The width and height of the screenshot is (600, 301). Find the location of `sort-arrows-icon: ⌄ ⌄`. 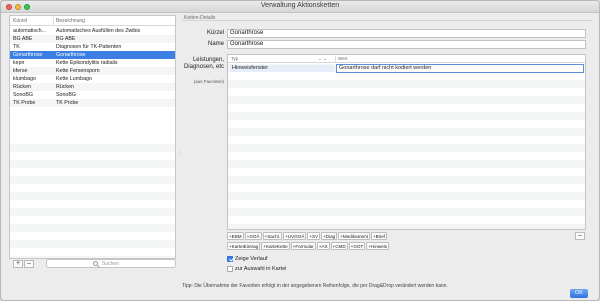

sort-arrows-icon: ⌄ ⌄ is located at coordinates (322, 58).